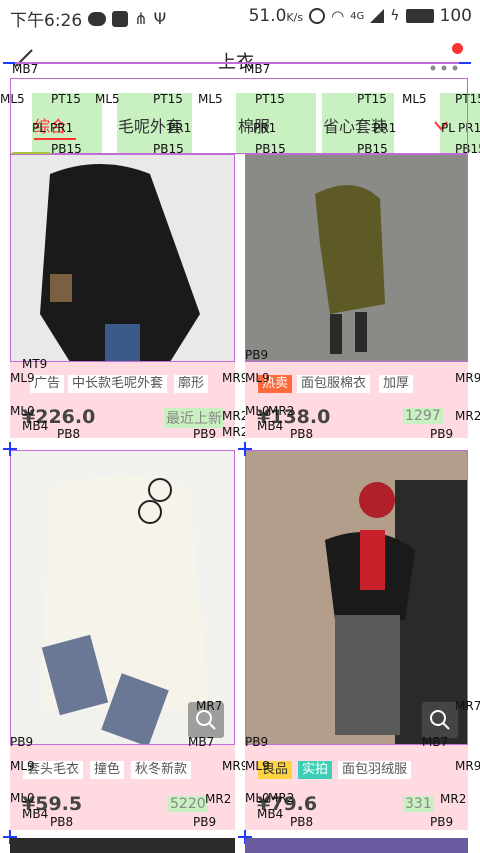  Describe the element at coordinates (418, 804) in the screenshot. I see `product-sales-count: 331` at that location.